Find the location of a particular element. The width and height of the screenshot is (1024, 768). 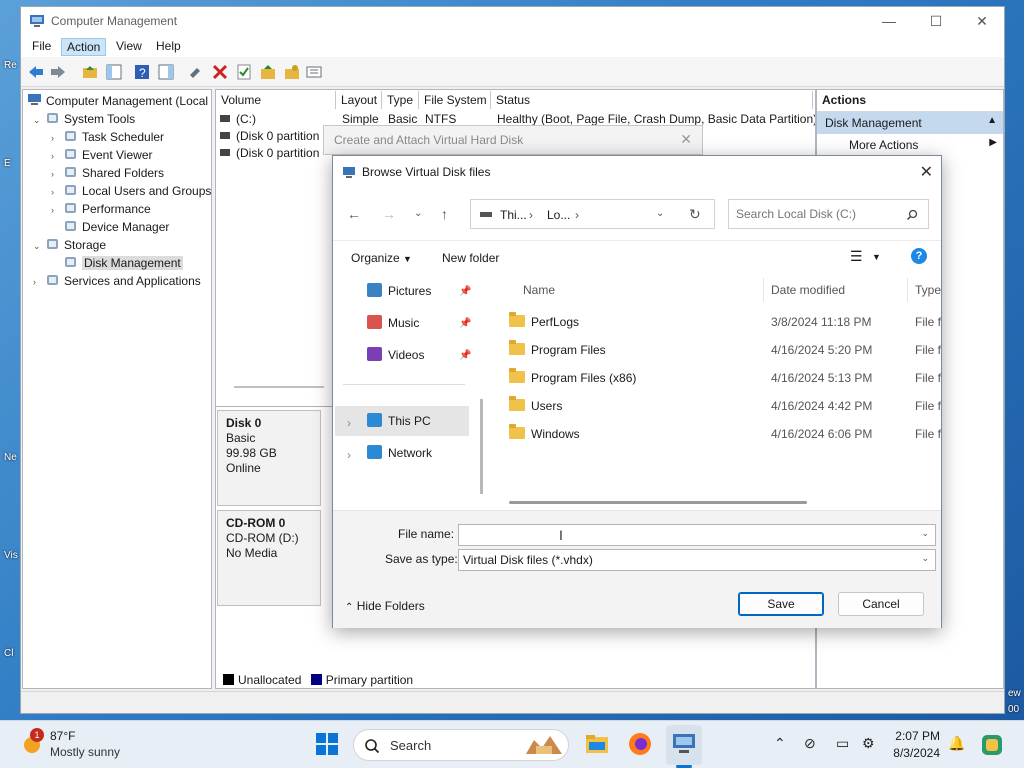

file-name-field: I ⌄ is located at coordinates (697, 535).